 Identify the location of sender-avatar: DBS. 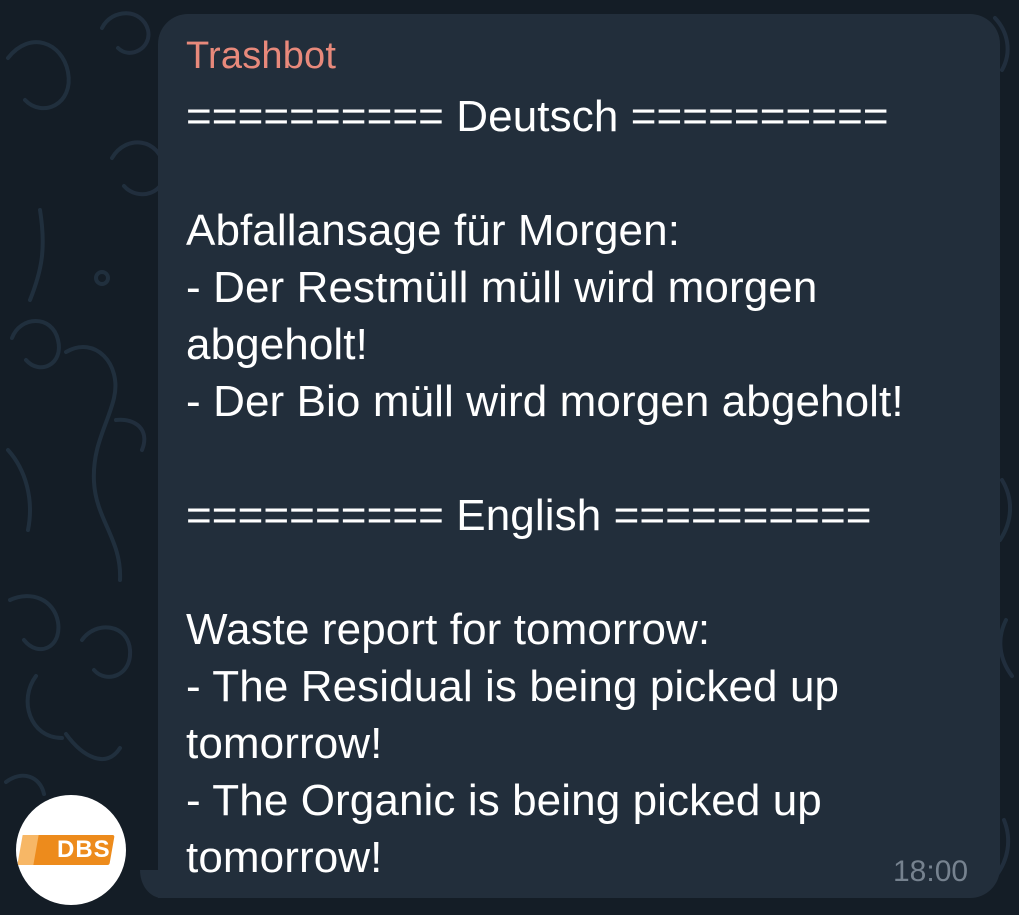
(71, 850).